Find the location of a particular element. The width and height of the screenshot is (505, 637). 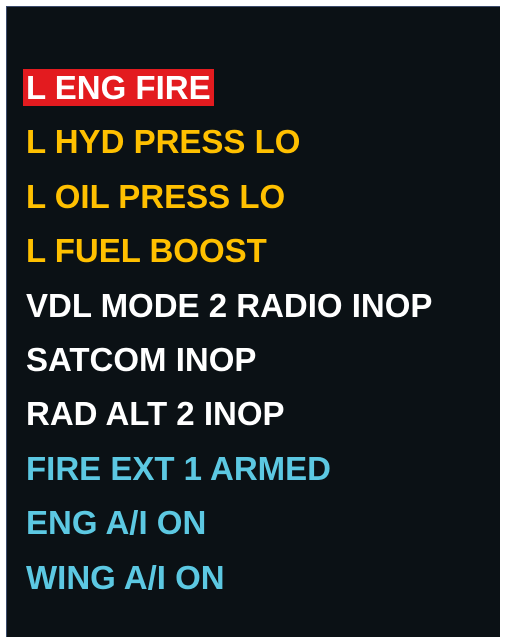

cas-message-advisory: VDL MODE 2 RADIO INOP is located at coordinates (229, 305).